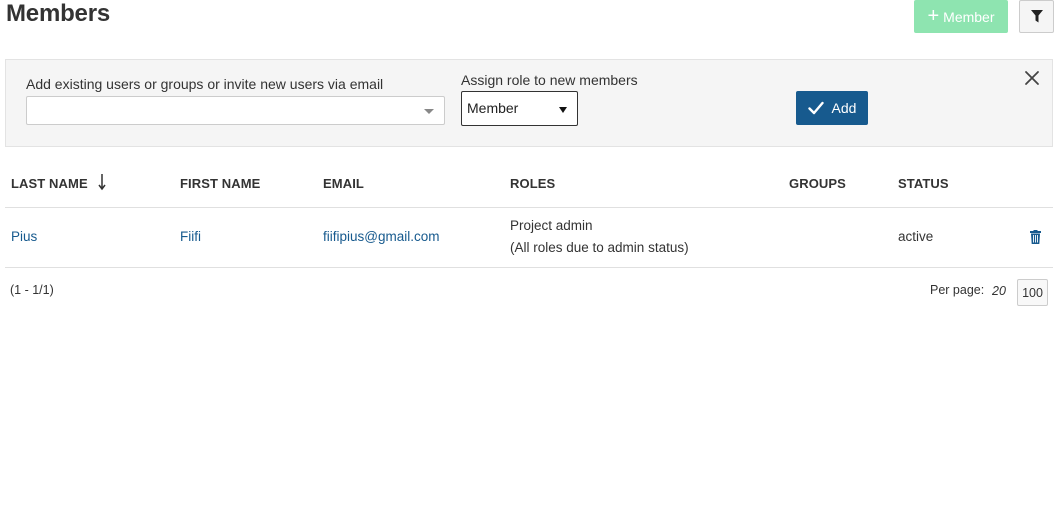 This screenshot has height=532, width=1063. Describe the element at coordinates (493, 108) in the screenshot. I see `role-select-value: Member` at that location.